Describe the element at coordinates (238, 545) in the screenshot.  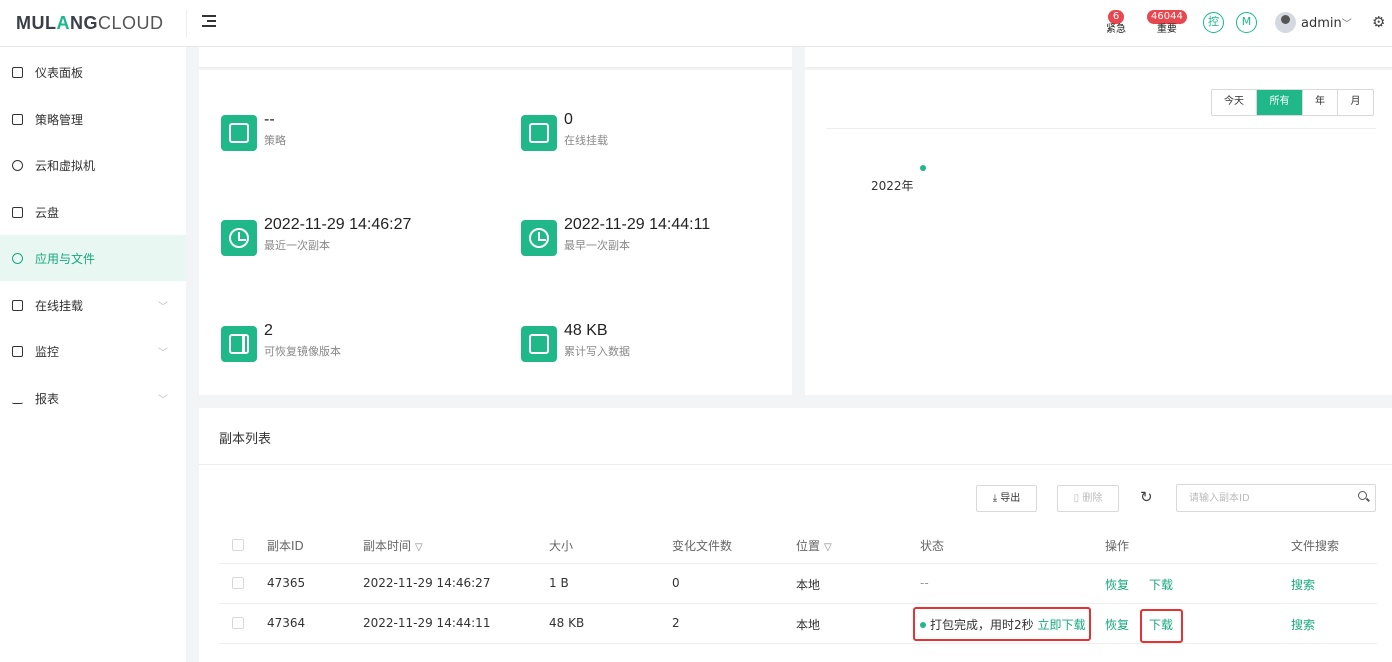
I see `select-all-checkbox` at that location.